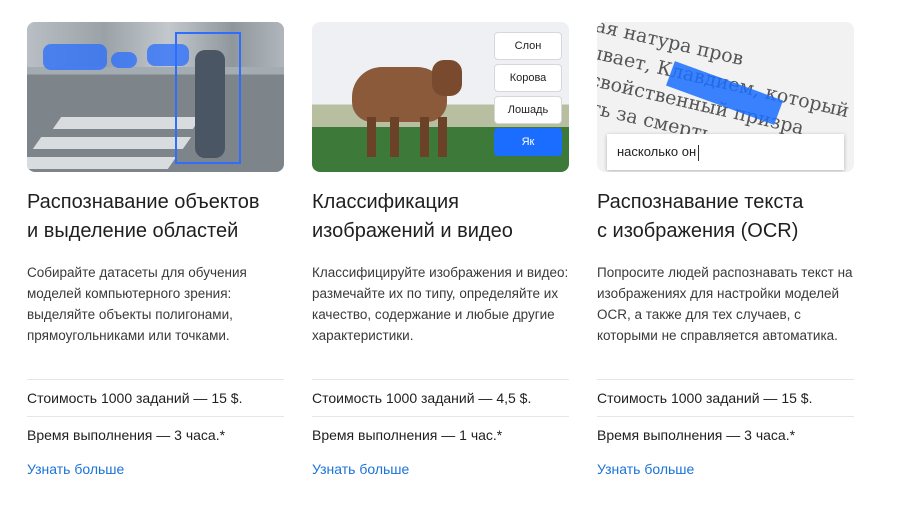 The width and height of the screenshot is (915, 505). I want to click on time-row: Время выполнения — 1 час.*, so click(440, 434).